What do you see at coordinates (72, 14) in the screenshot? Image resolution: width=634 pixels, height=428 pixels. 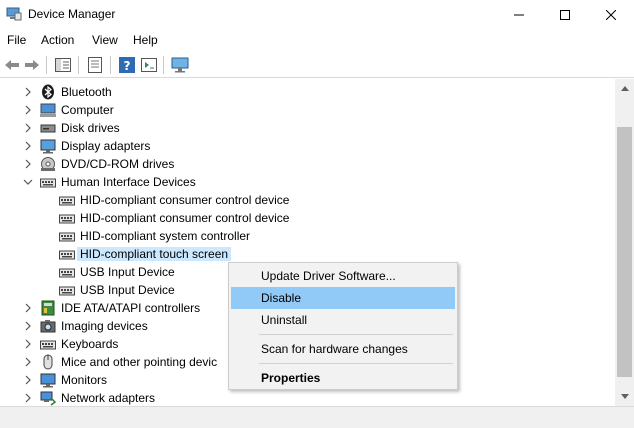 I see `window-title: Device Manager` at bounding box center [72, 14].